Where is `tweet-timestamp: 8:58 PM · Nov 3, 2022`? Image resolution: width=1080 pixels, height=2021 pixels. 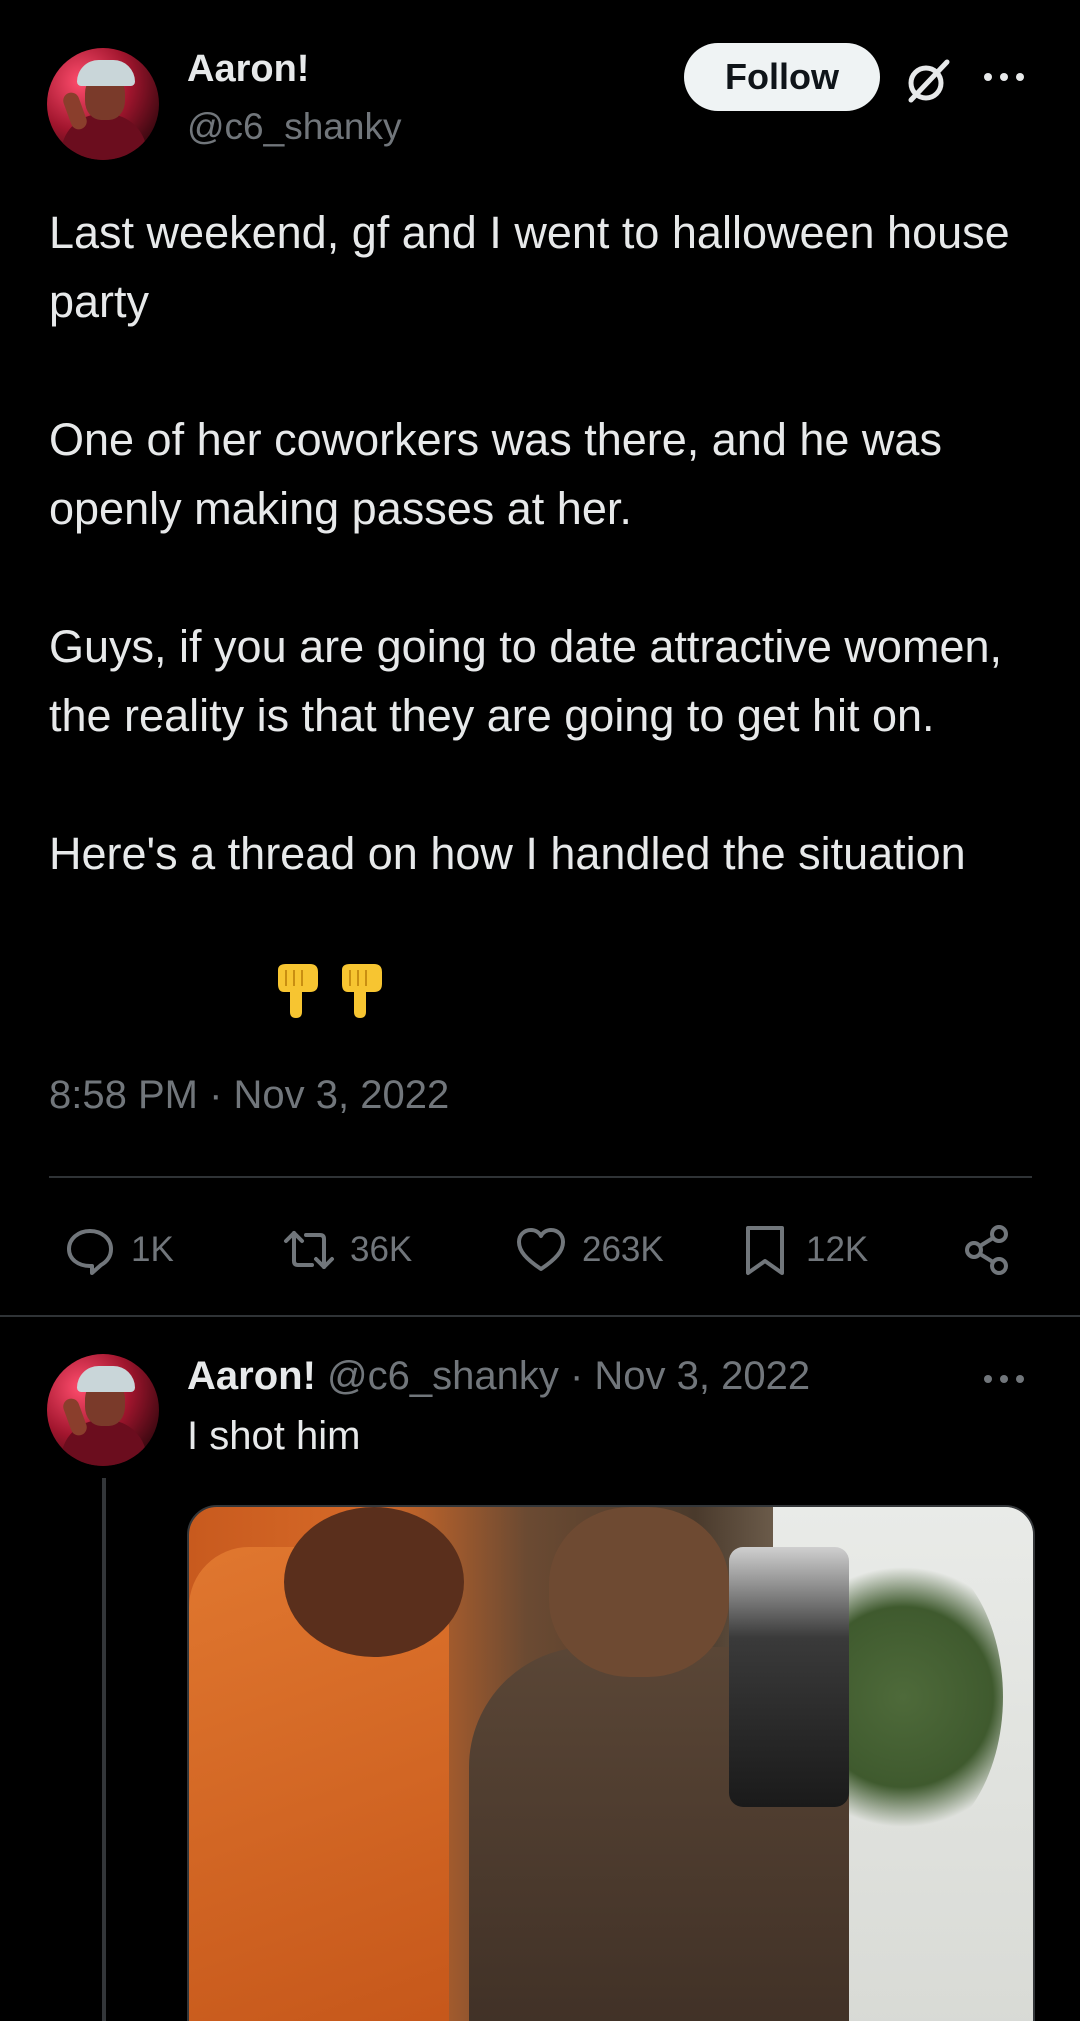
tweet-timestamp: 8:58 PM · Nov 3, 2022 is located at coordinates (249, 1095).